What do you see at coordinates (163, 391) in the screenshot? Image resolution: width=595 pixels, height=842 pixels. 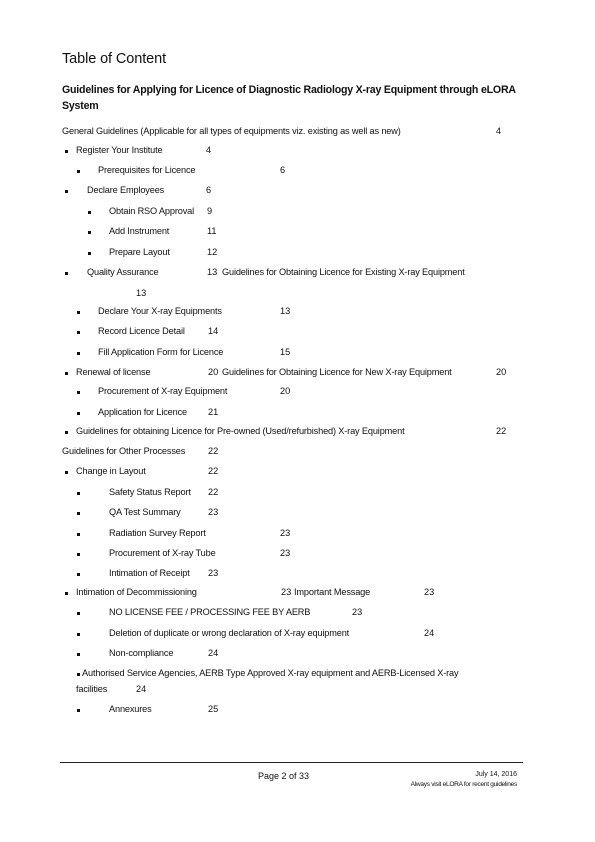 I see `toc-entry-text: Procurement of X-ray Equipment` at bounding box center [163, 391].